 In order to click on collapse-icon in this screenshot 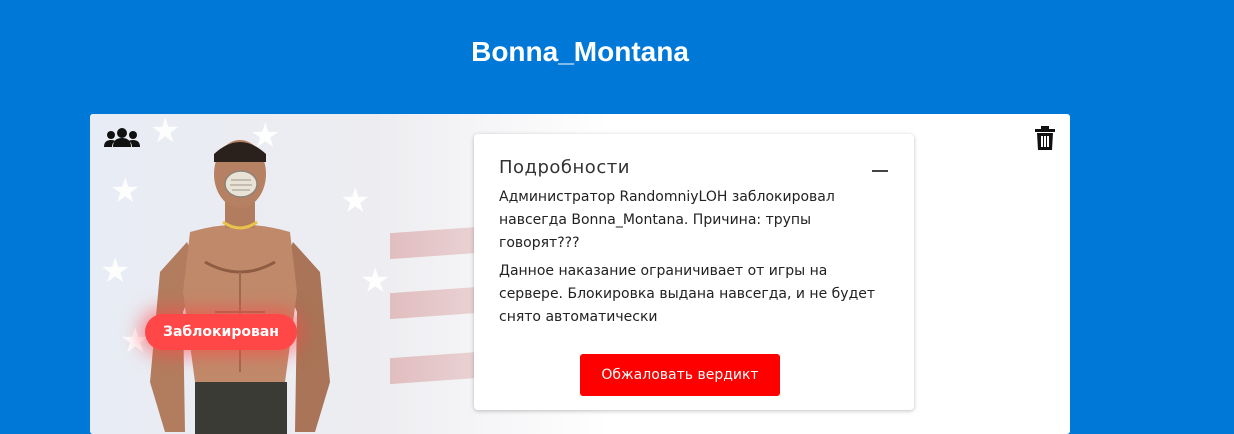, I will do `click(880, 171)`.